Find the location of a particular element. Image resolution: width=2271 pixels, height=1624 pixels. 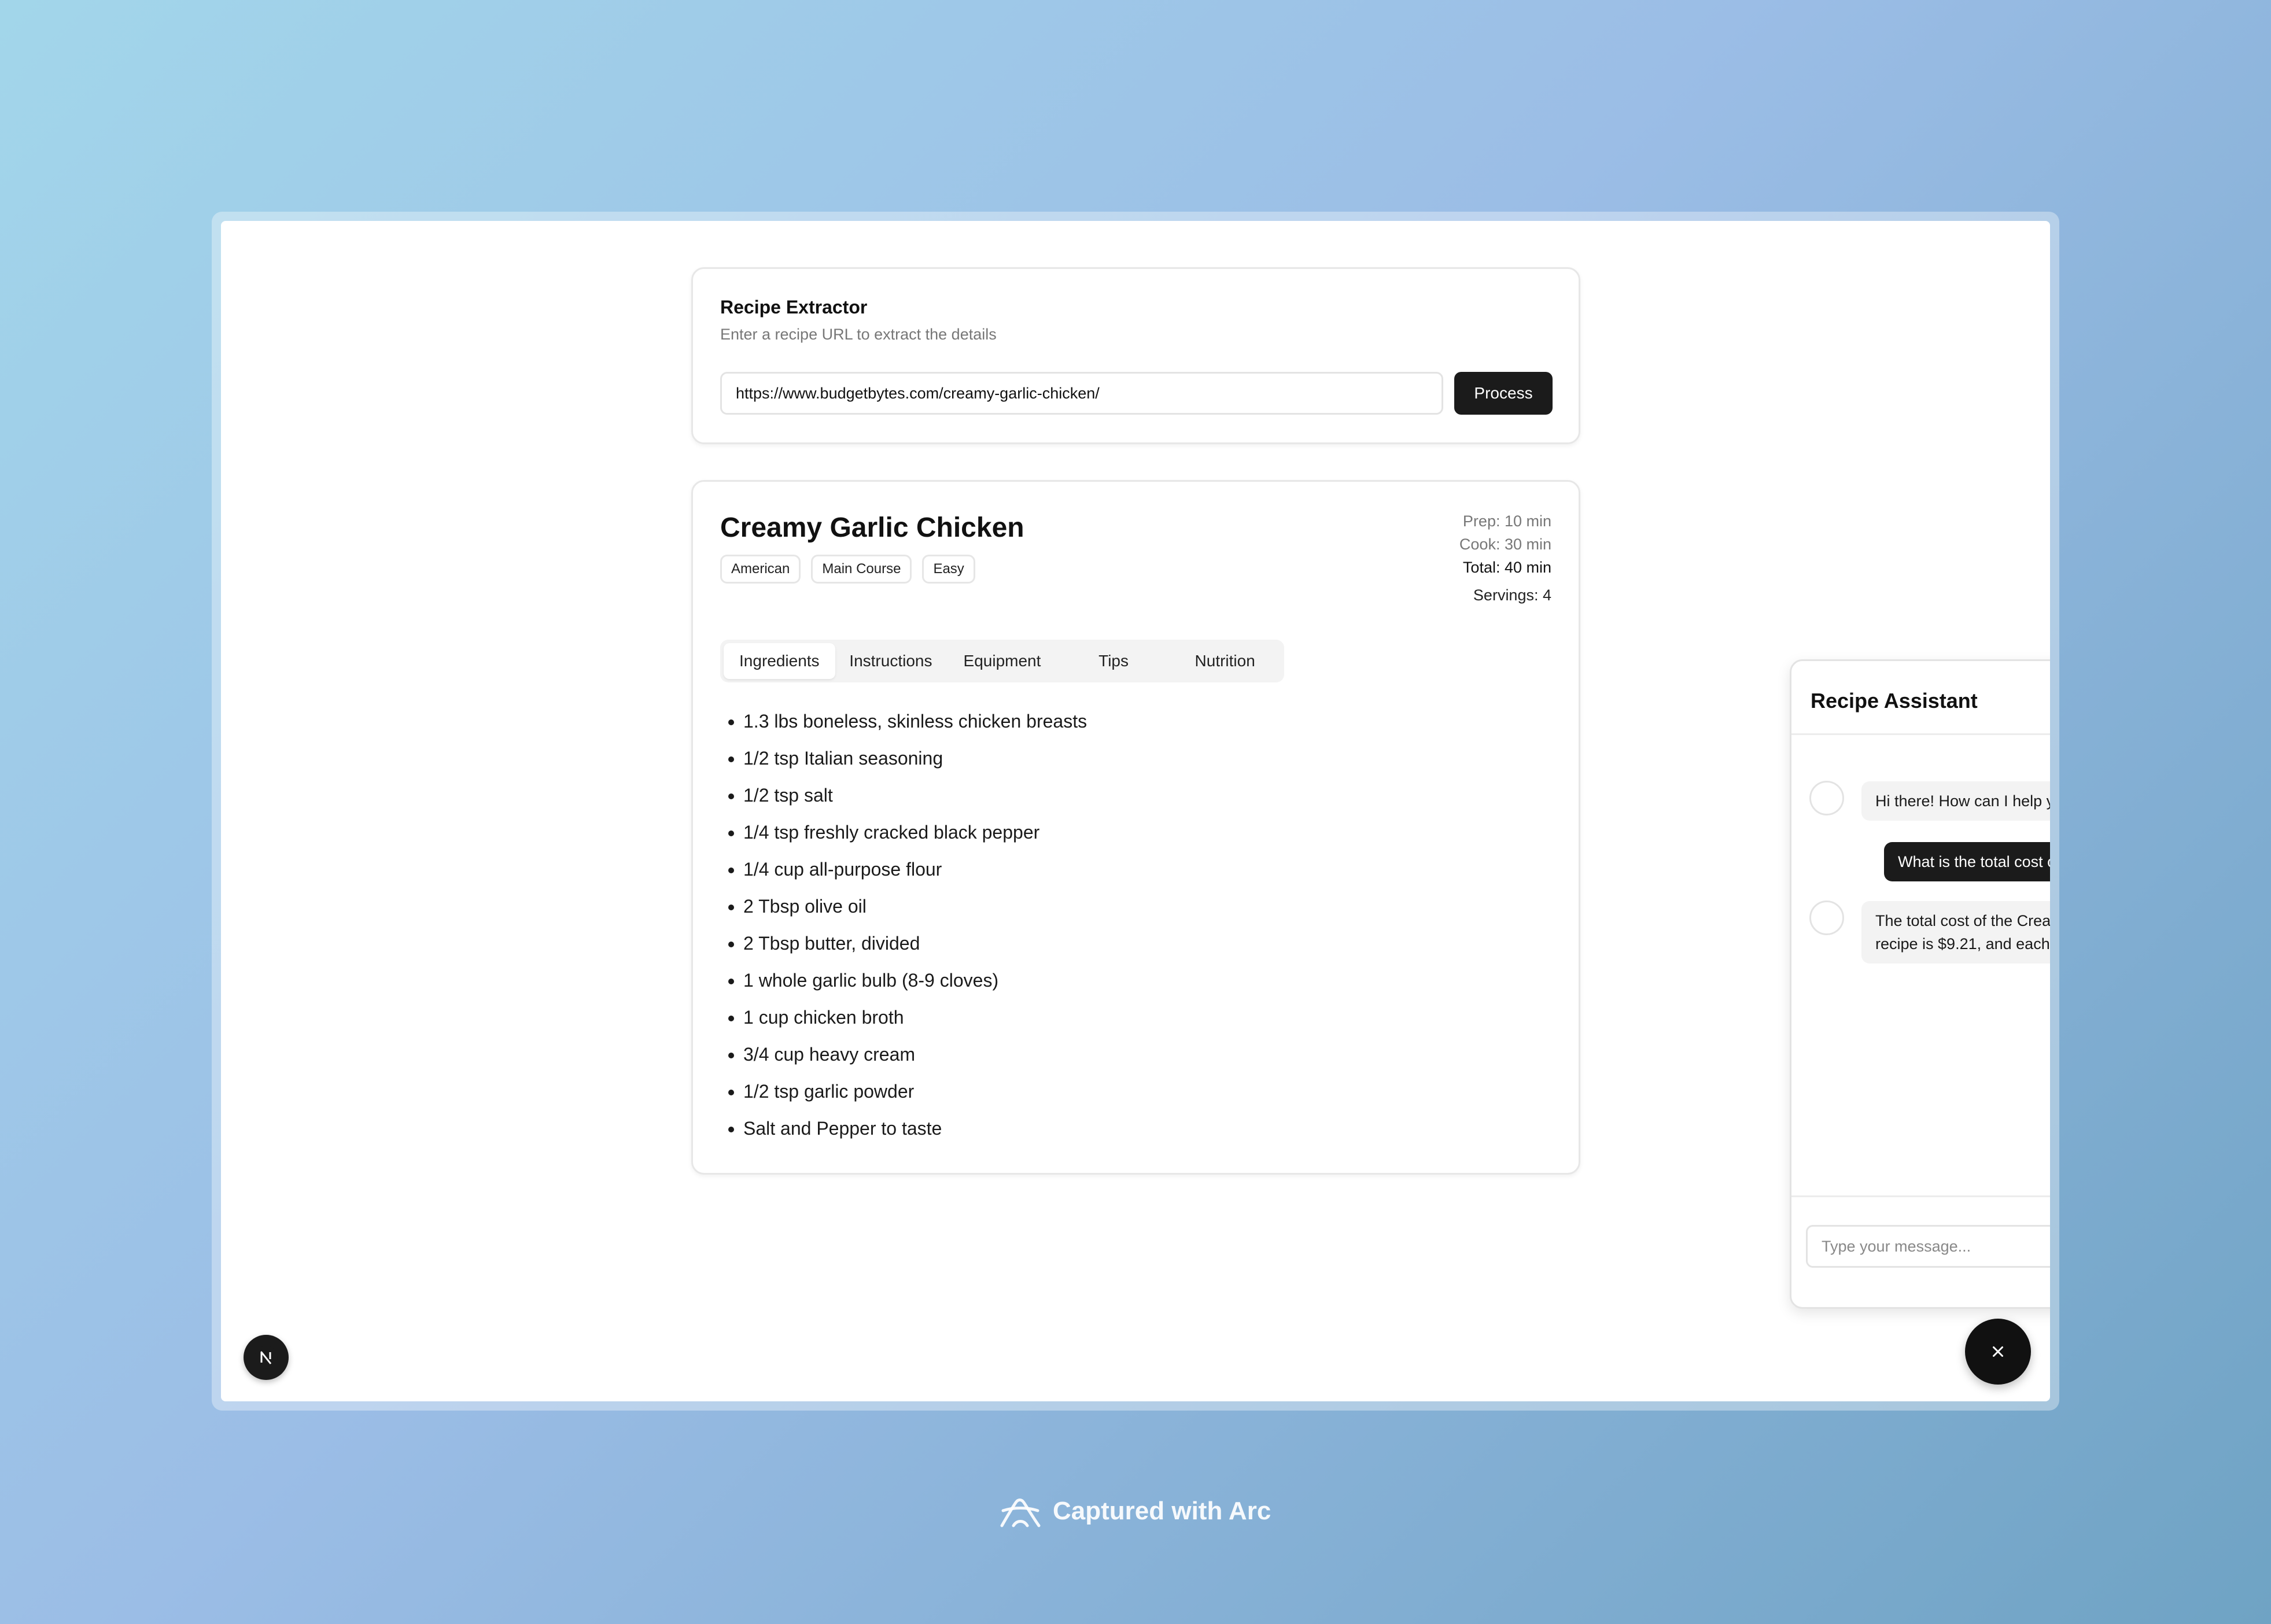

recipe-tags: American Main Course Easy is located at coordinates (847, 569).